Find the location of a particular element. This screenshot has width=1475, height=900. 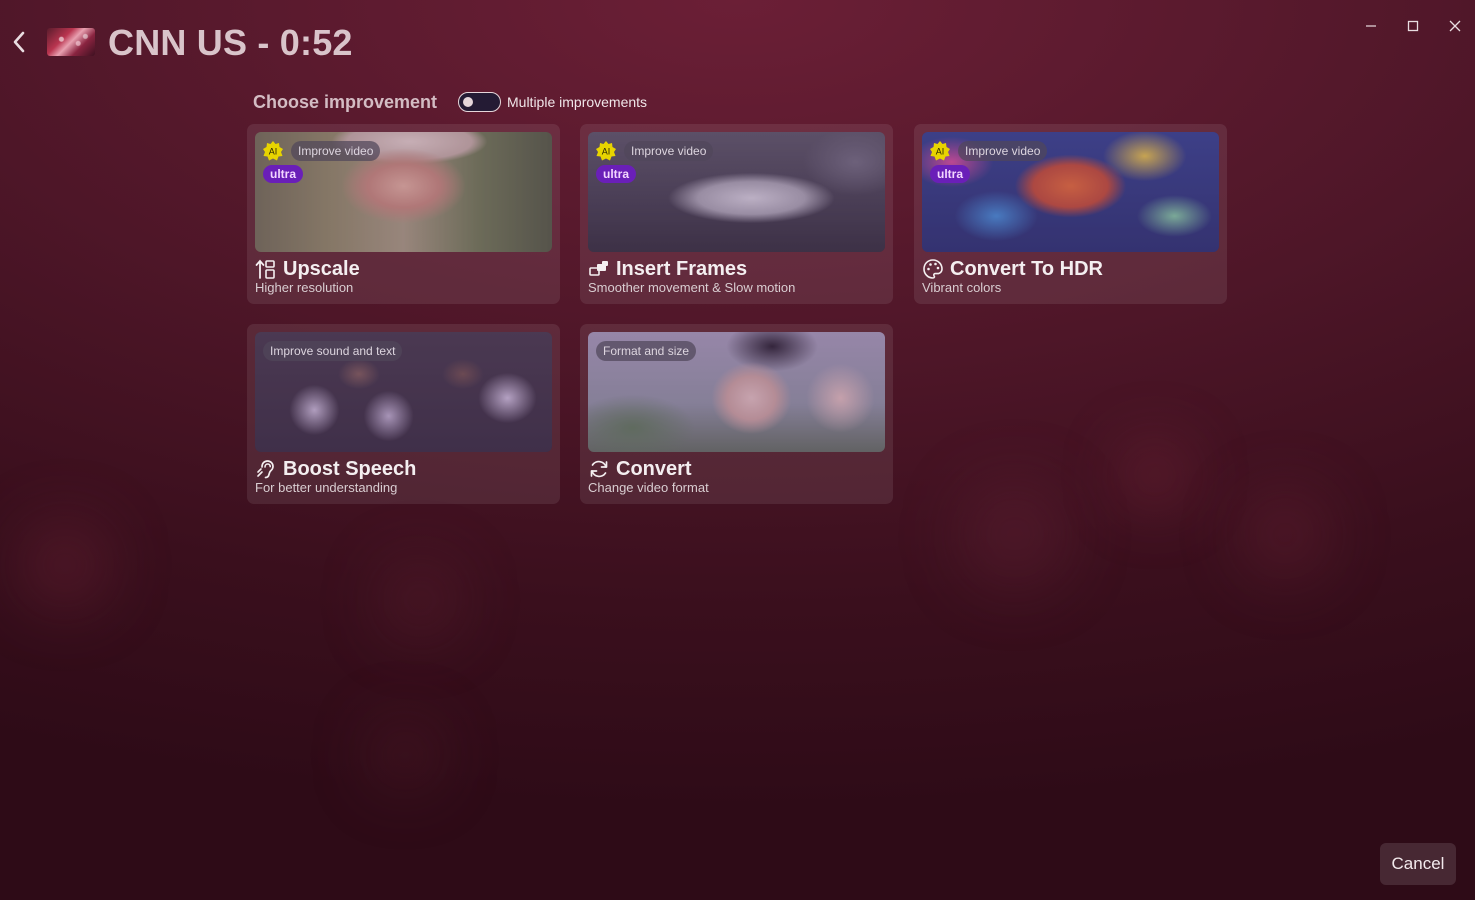

maximize-icon is located at coordinates (1413, 26).